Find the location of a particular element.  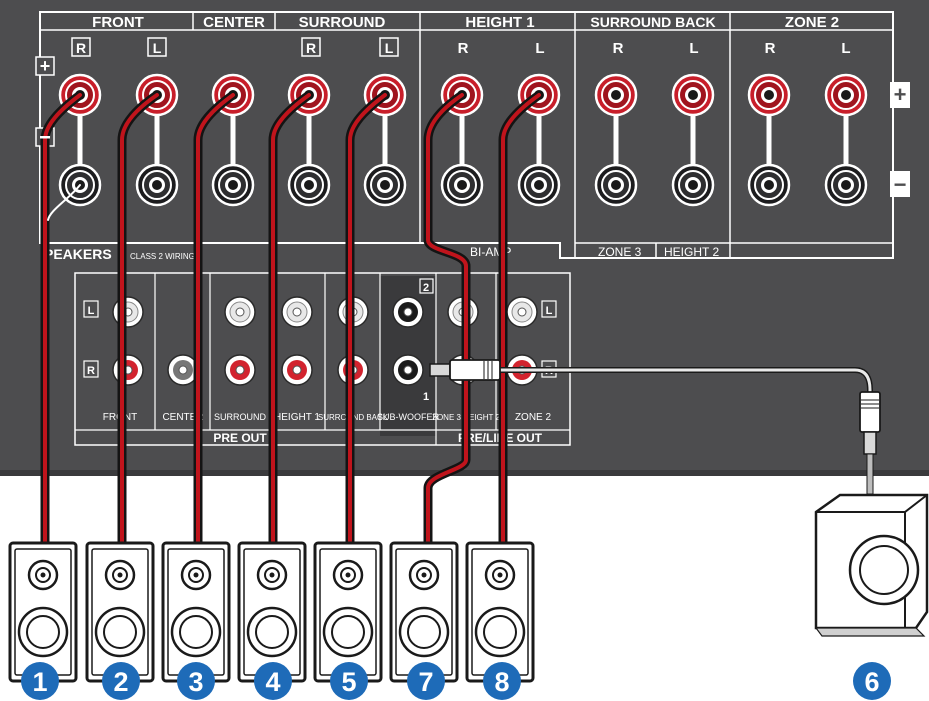

zone3-label: ZONE 3 is located at coordinates (620, 252).